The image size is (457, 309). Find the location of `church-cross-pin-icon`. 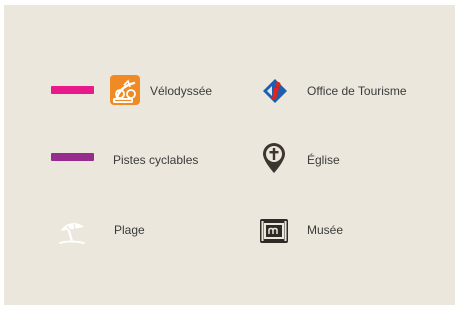

church-cross-pin-icon is located at coordinates (274, 158).